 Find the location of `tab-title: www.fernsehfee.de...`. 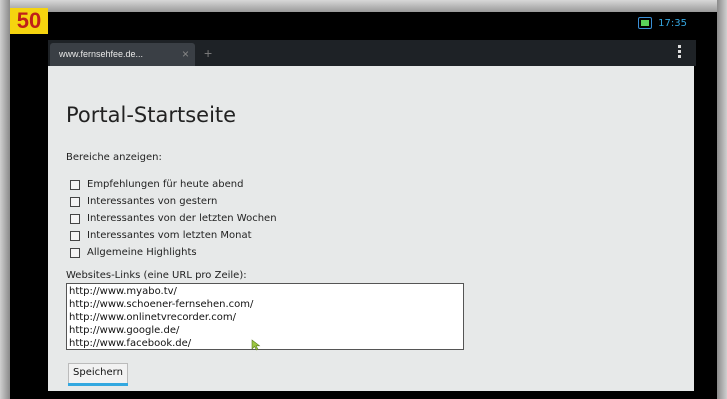

tab-title: www.fernsehfee.de... is located at coordinates (101, 54).